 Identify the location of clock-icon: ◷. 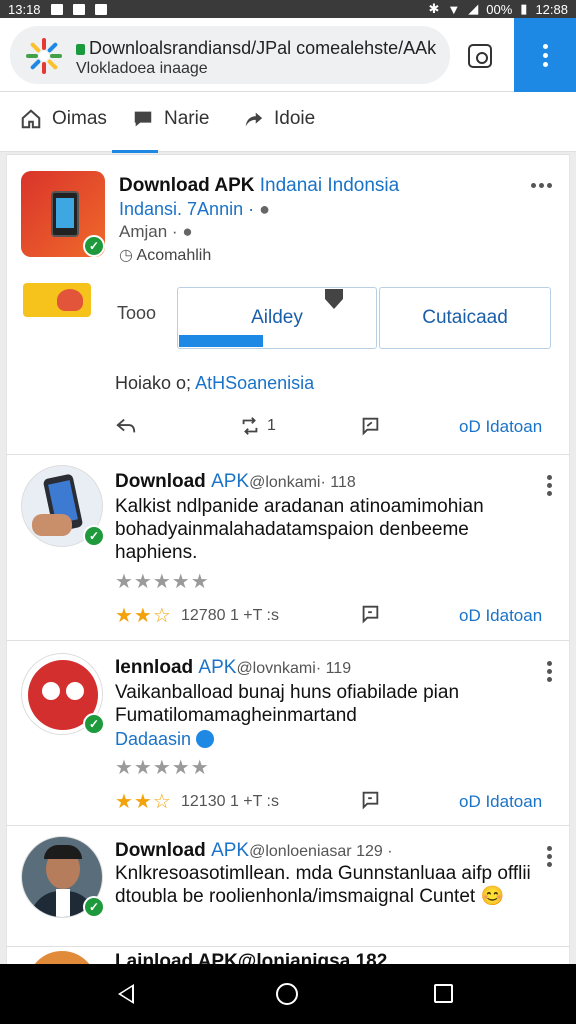
(126, 255).